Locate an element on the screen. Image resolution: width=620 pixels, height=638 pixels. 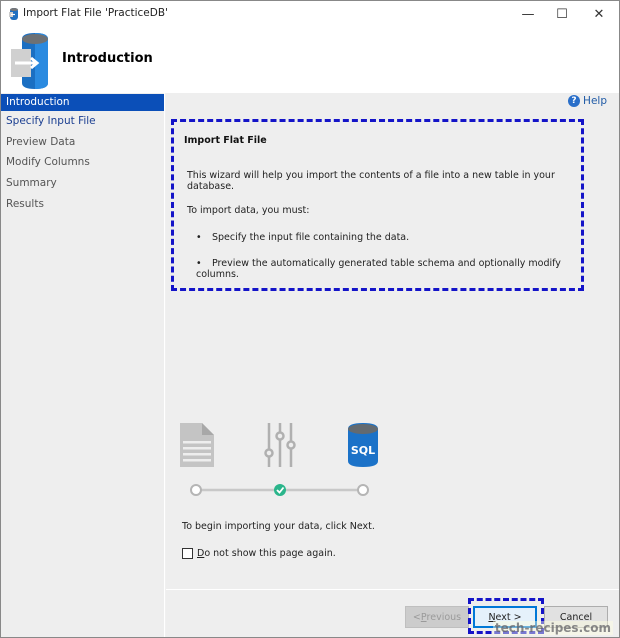
step-node-settings is located at coordinates (280, 490).